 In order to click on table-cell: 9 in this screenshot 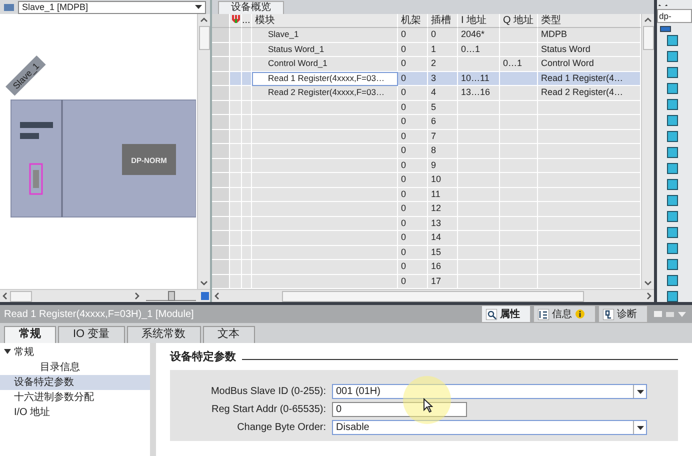, I will do `click(443, 165)`.